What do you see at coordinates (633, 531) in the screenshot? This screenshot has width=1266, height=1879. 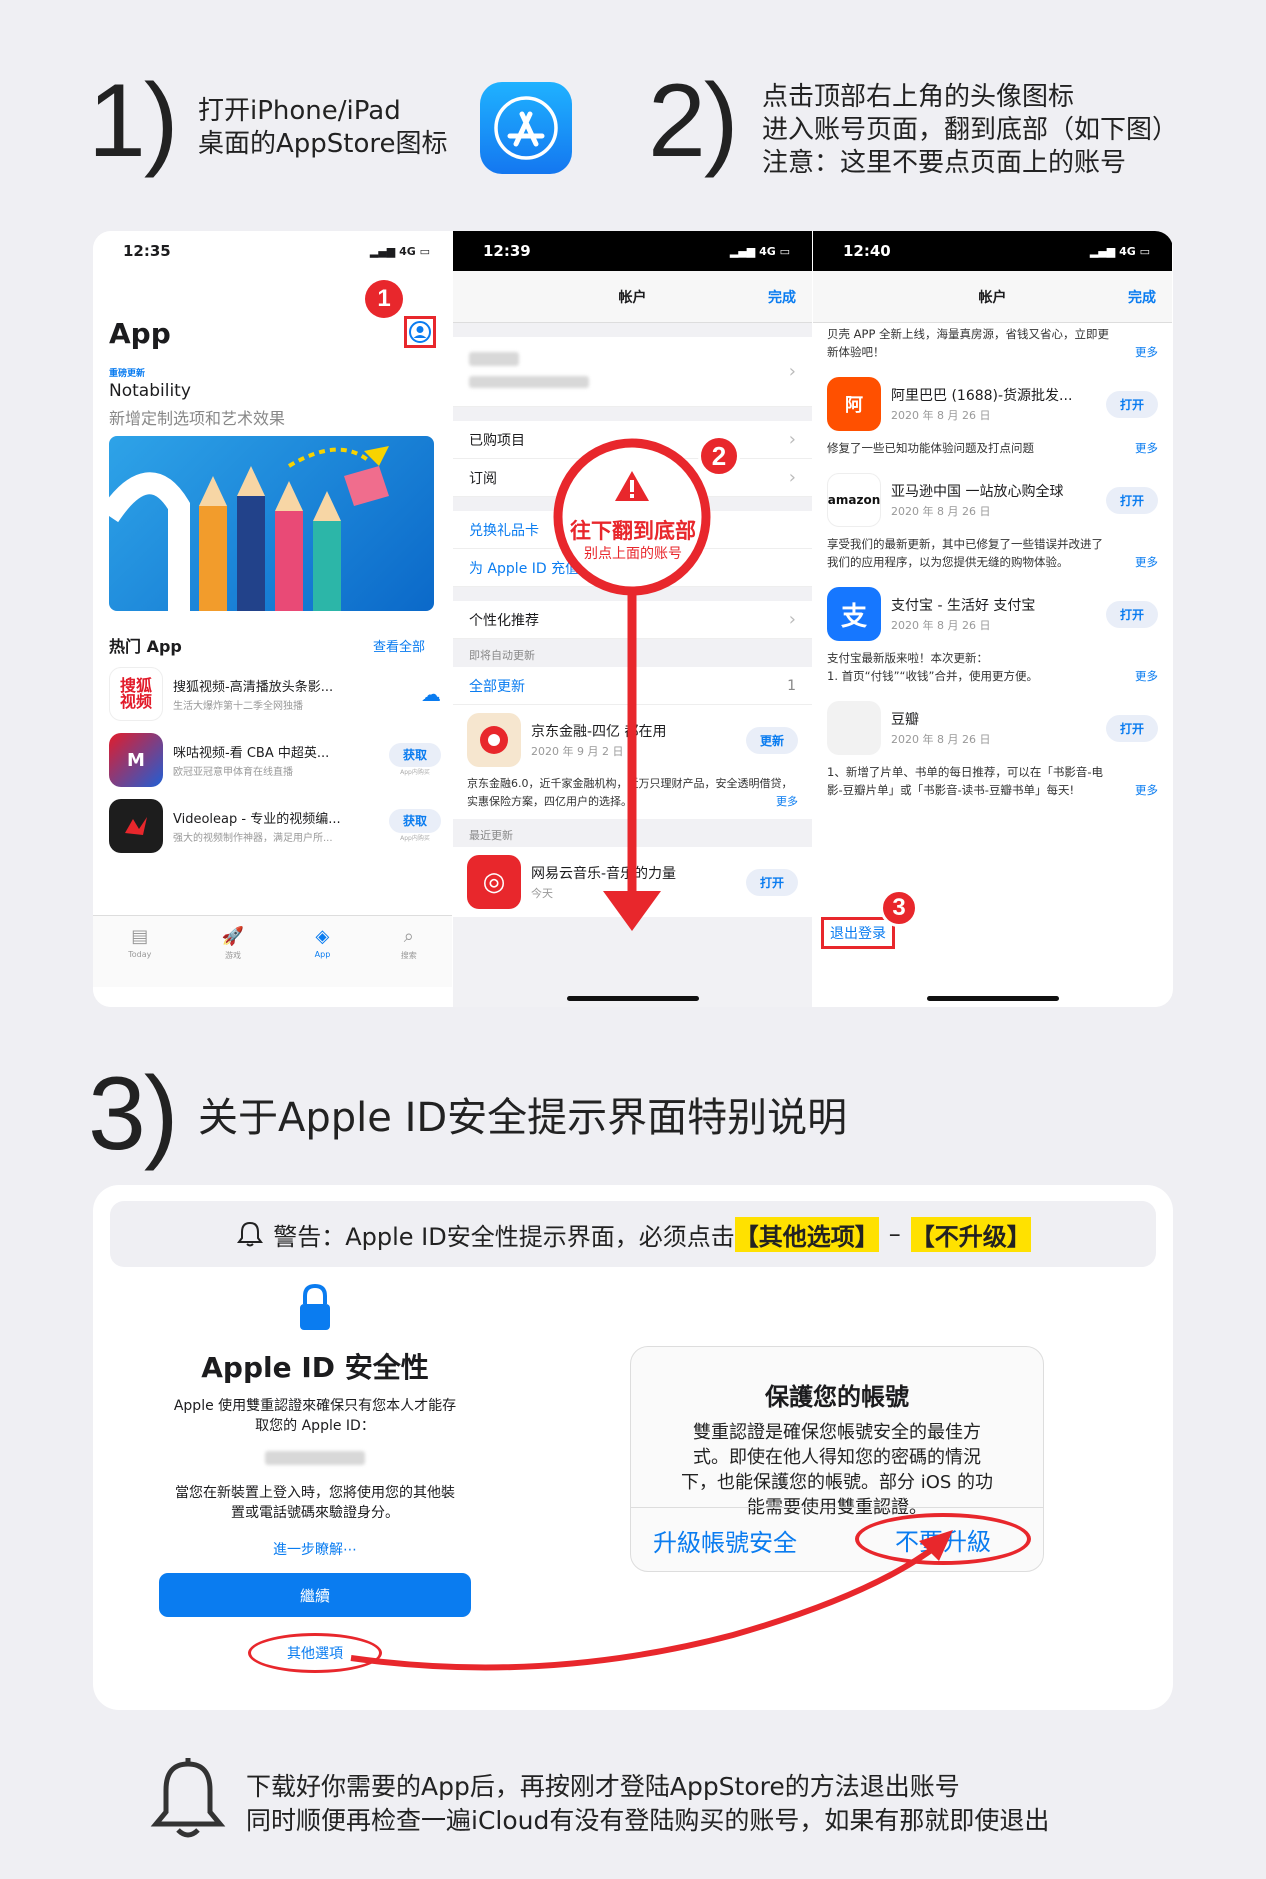 I see `overlay-text-1: 往下翻到底部` at bounding box center [633, 531].